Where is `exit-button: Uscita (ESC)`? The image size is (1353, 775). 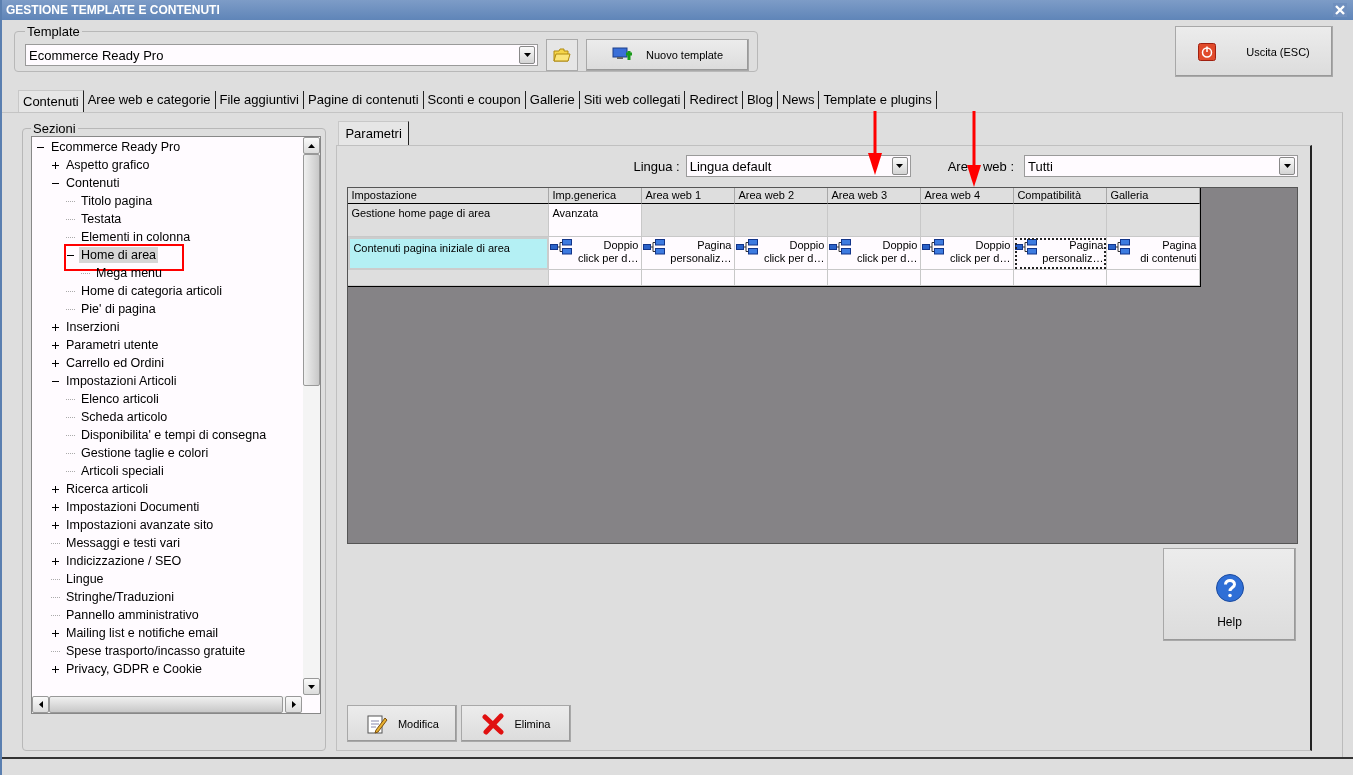
exit-button: Uscita (ESC) is located at coordinates (1254, 51).